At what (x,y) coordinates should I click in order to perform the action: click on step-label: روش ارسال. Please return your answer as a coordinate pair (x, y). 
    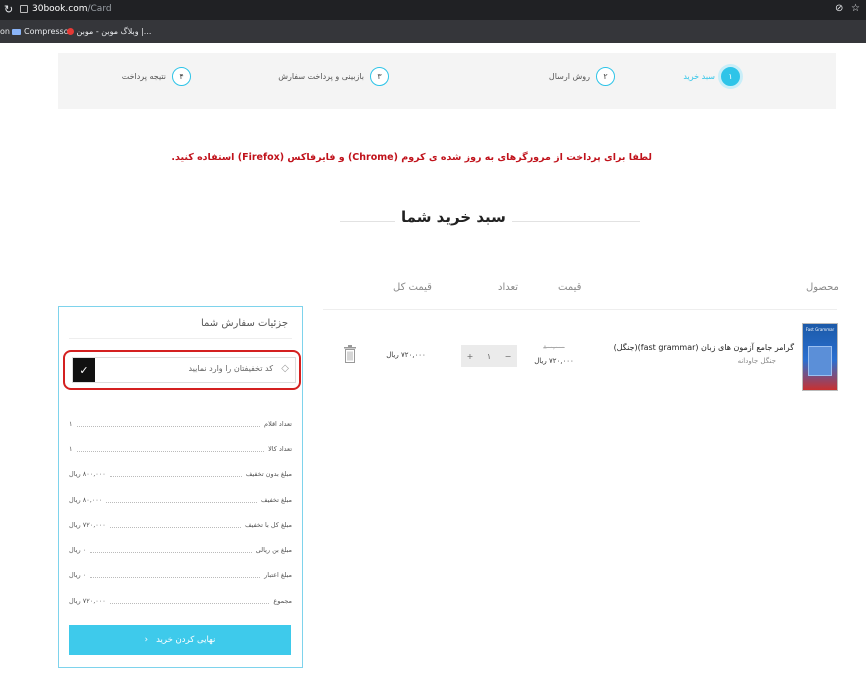
    Looking at the image, I should click on (569, 76).